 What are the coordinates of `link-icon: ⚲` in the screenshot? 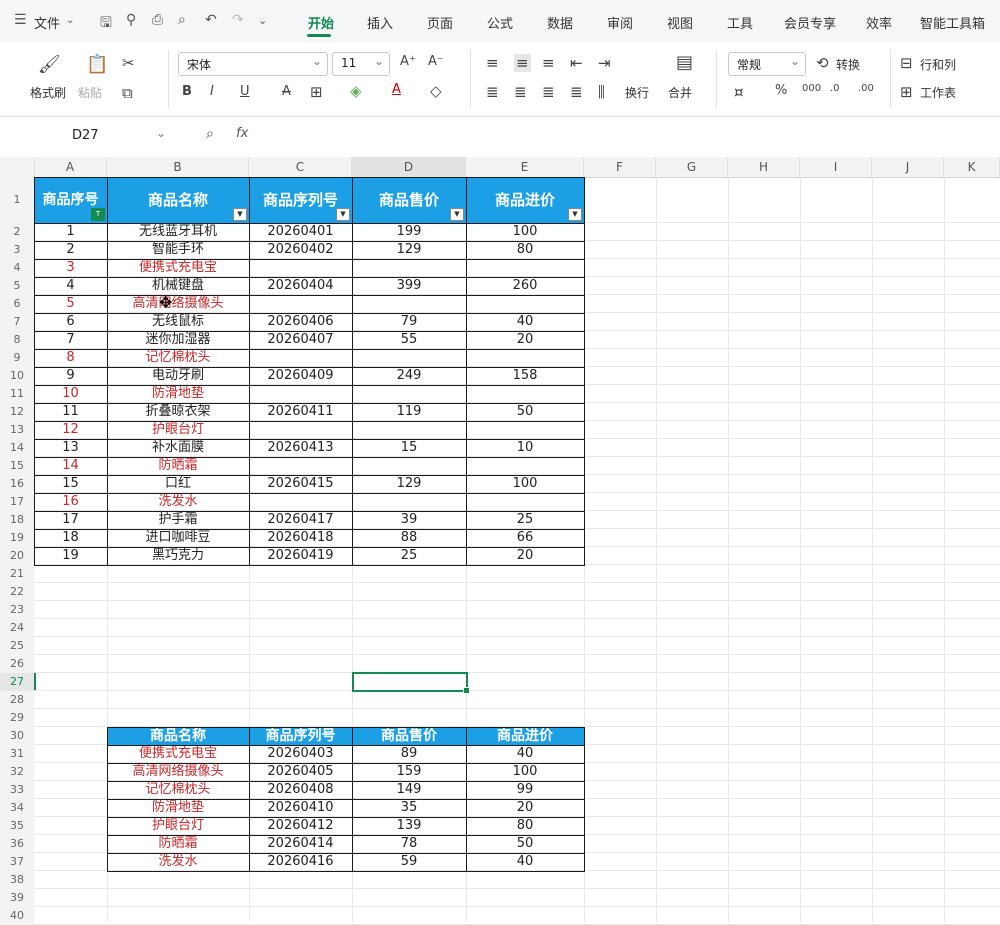 It's located at (131, 20).